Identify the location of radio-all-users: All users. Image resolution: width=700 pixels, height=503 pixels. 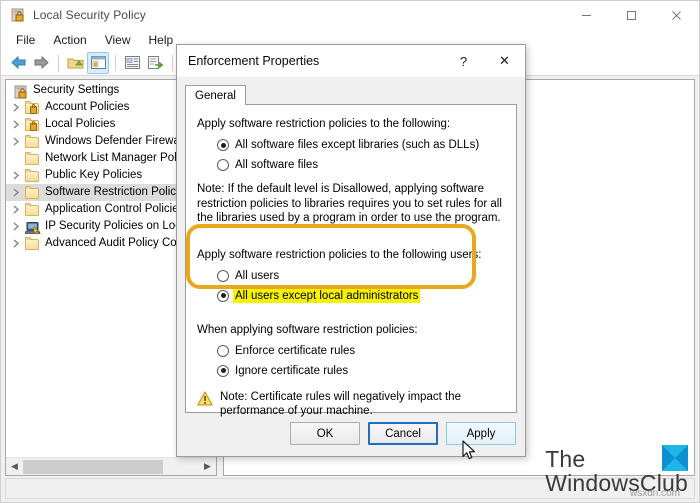
(351, 276).